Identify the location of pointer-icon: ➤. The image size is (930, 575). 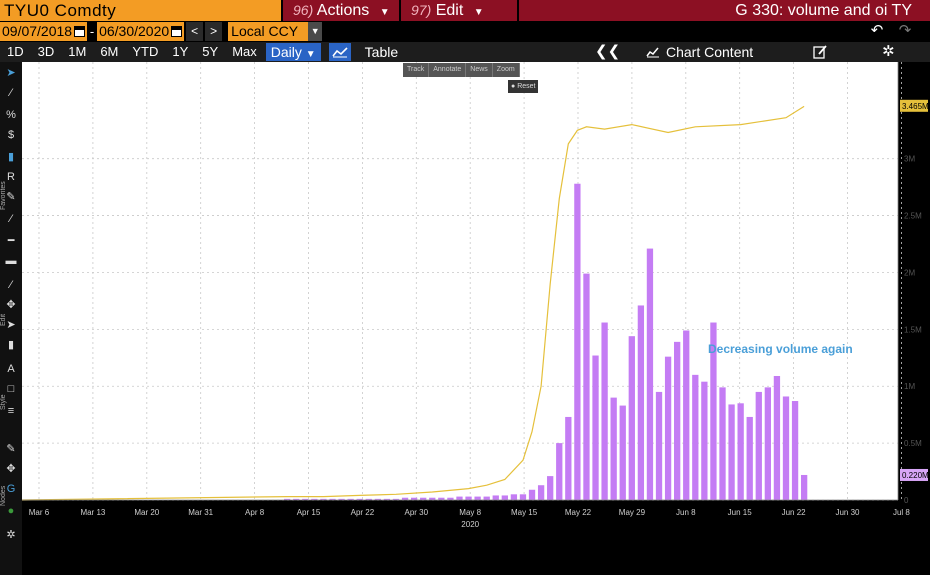
(11, 73).